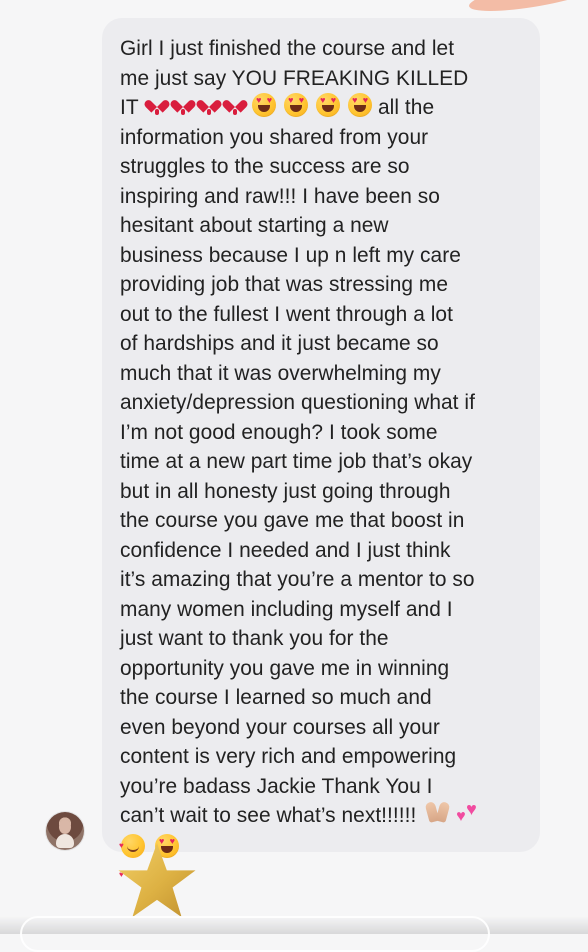  I want to click on message-line-7: hesitant about starting a new, so click(254, 225).